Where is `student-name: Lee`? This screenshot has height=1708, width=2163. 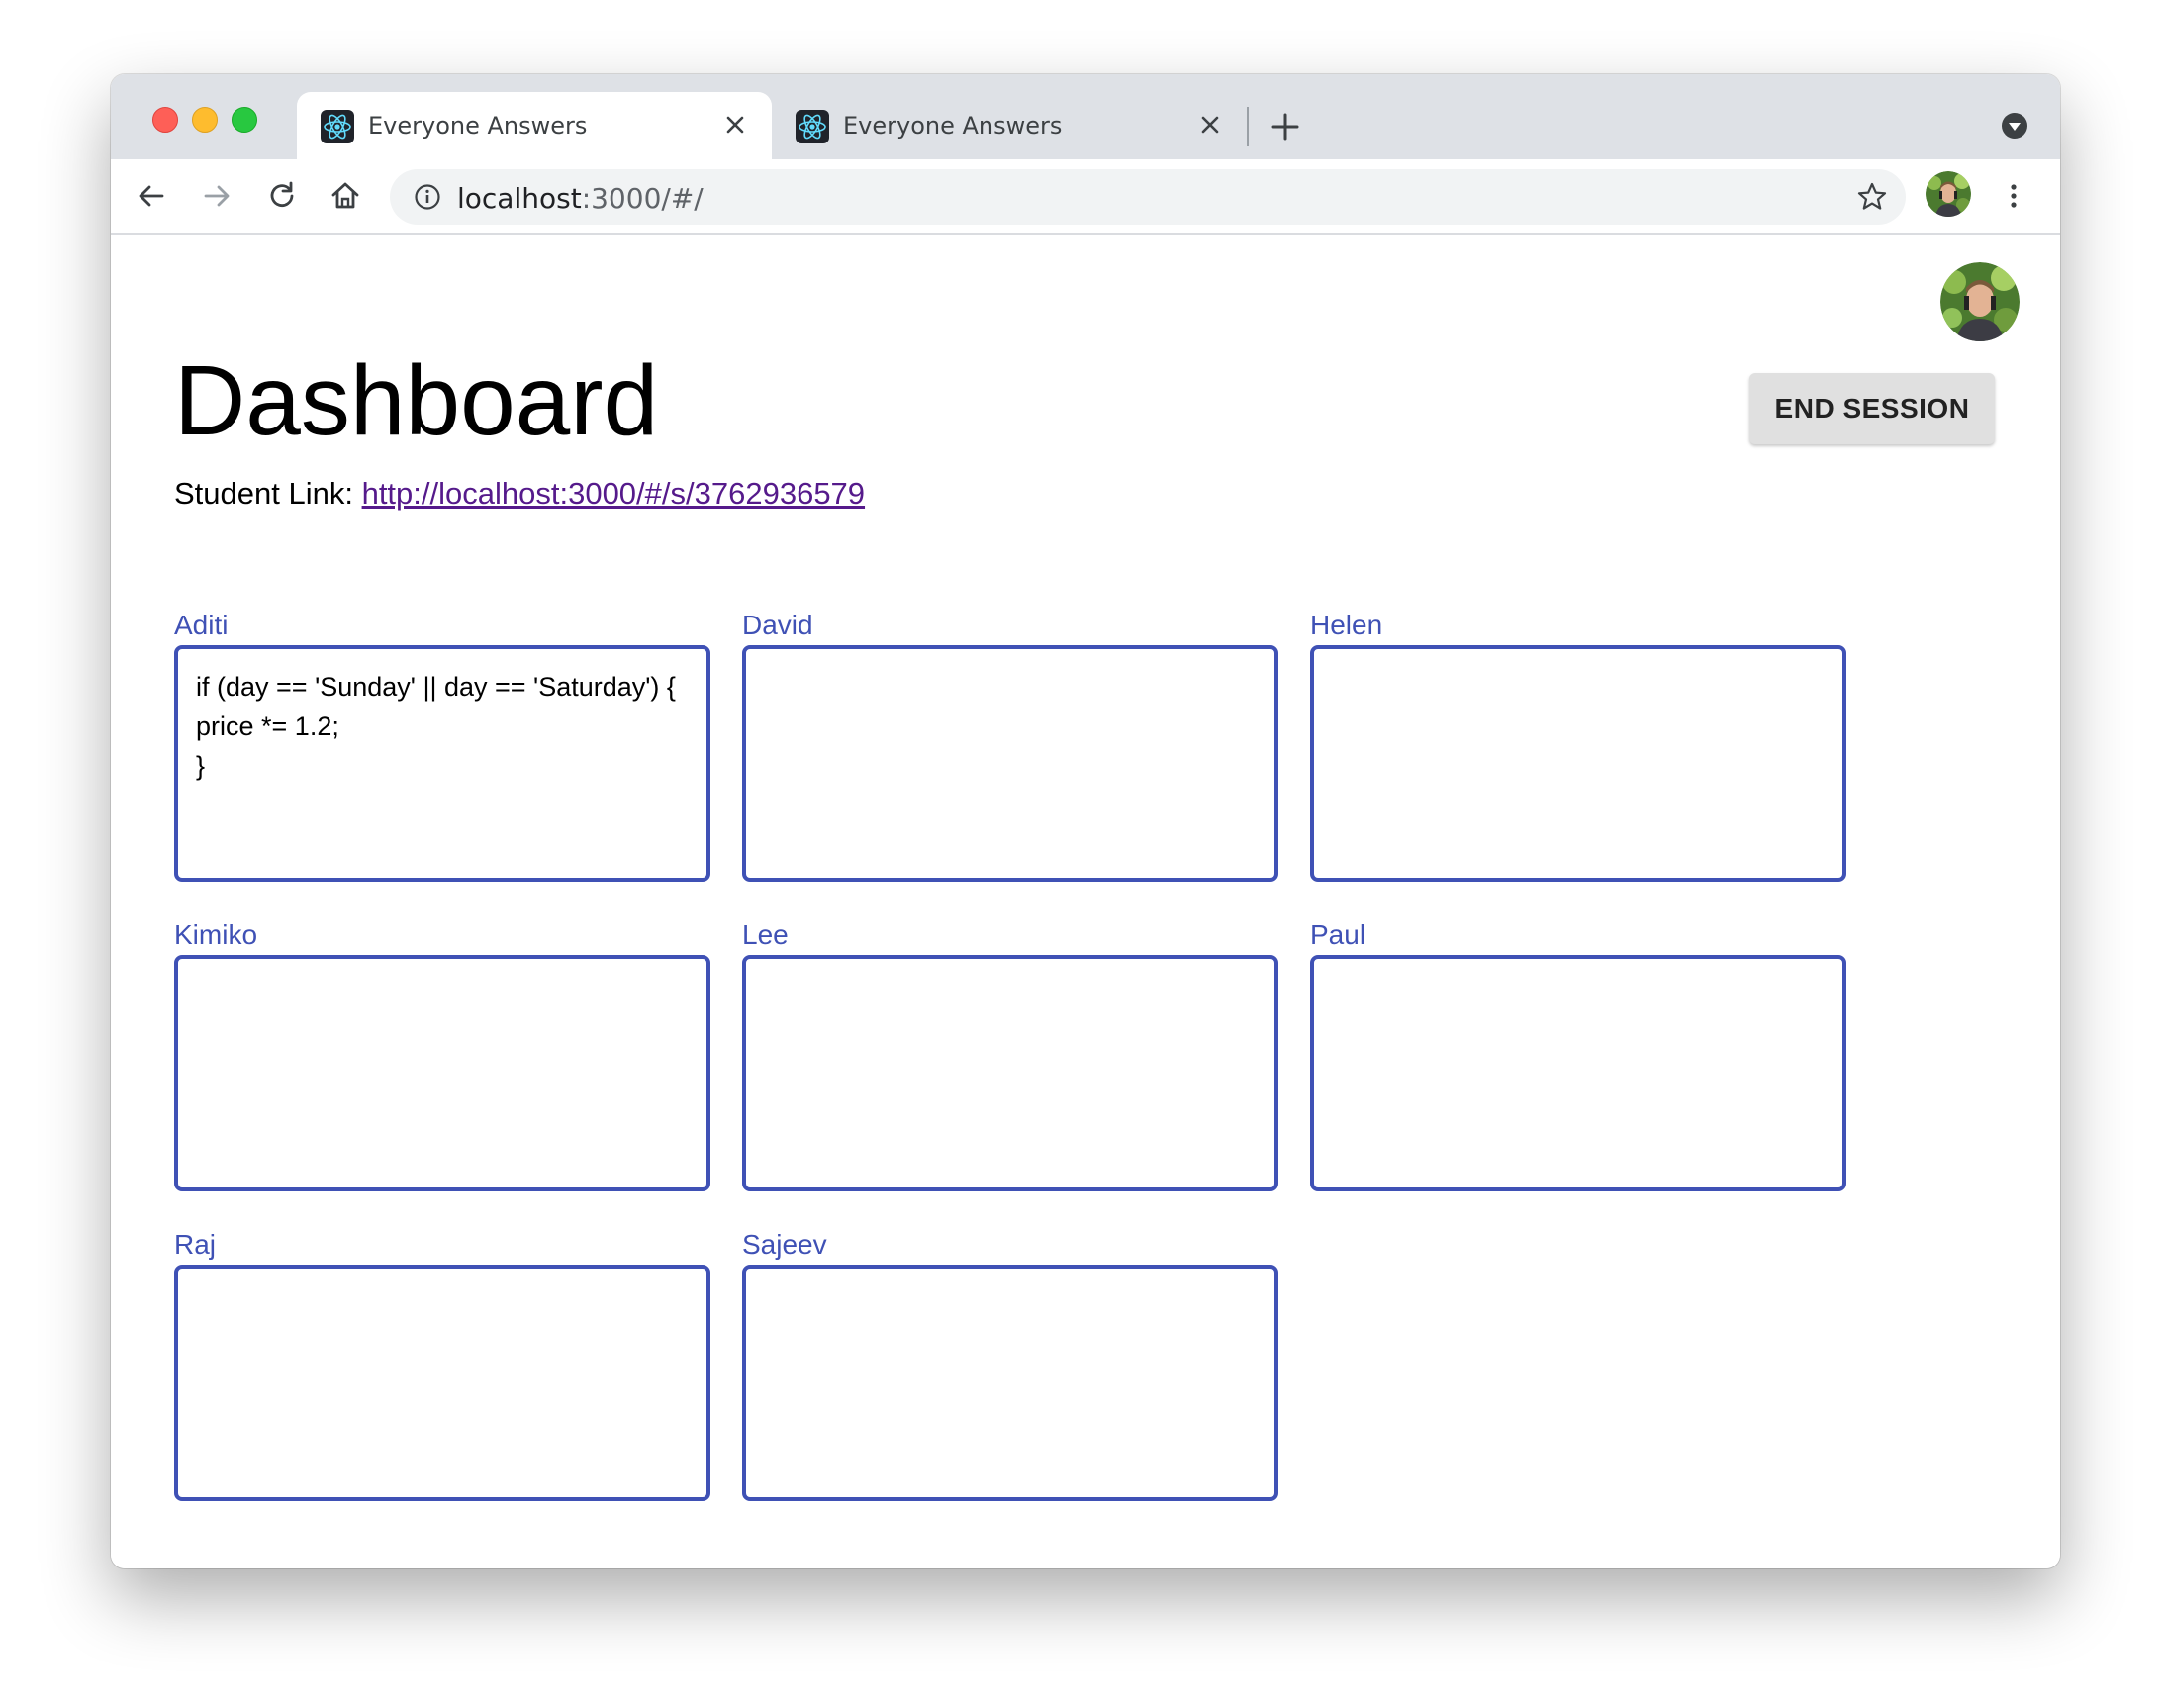
student-name: Lee is located at coordinates (765, 934).